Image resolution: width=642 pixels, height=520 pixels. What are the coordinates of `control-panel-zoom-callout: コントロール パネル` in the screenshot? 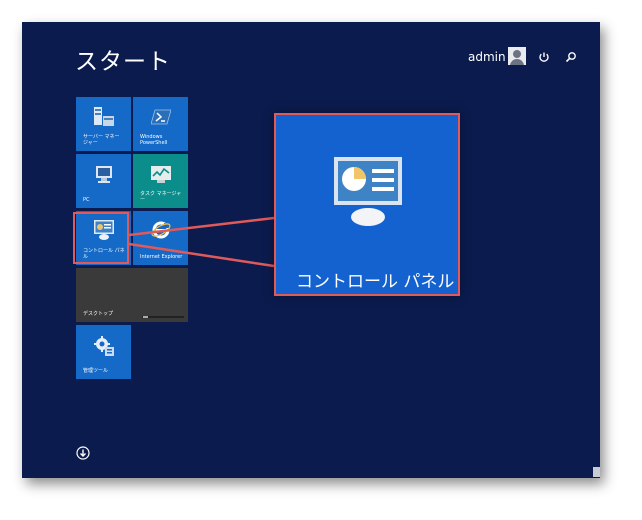 It's located at (367, 204).